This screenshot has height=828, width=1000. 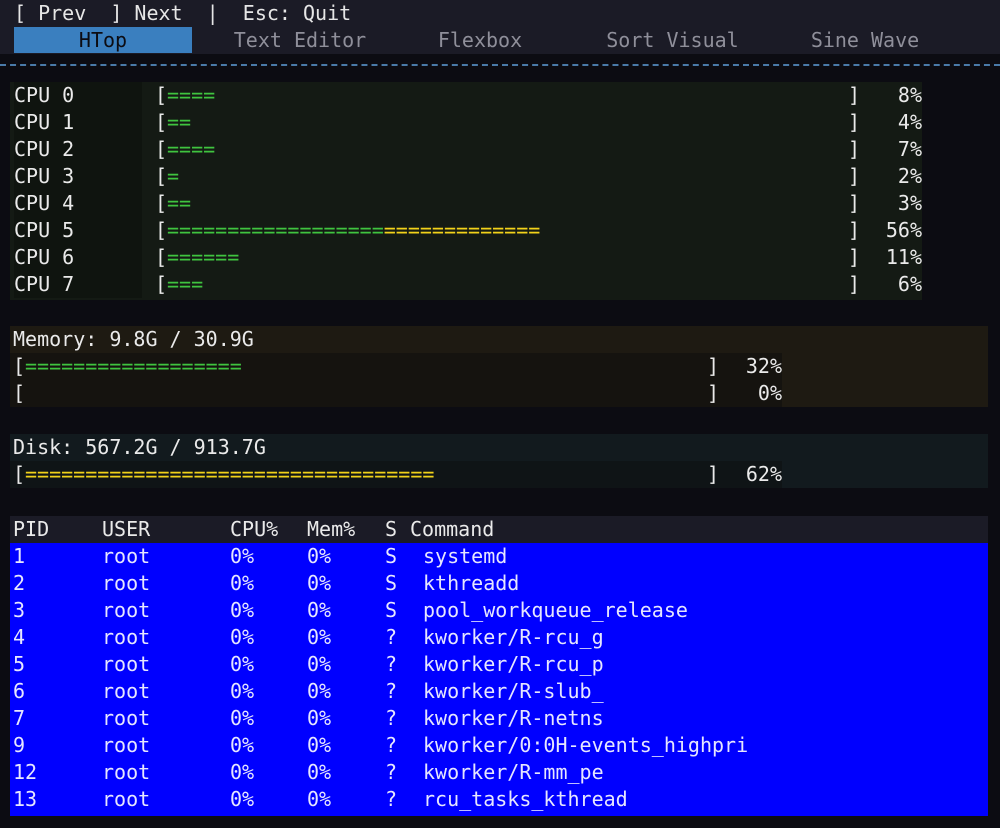 I want to click on bar-fill-low: ==================, so click(x=275, y=230).